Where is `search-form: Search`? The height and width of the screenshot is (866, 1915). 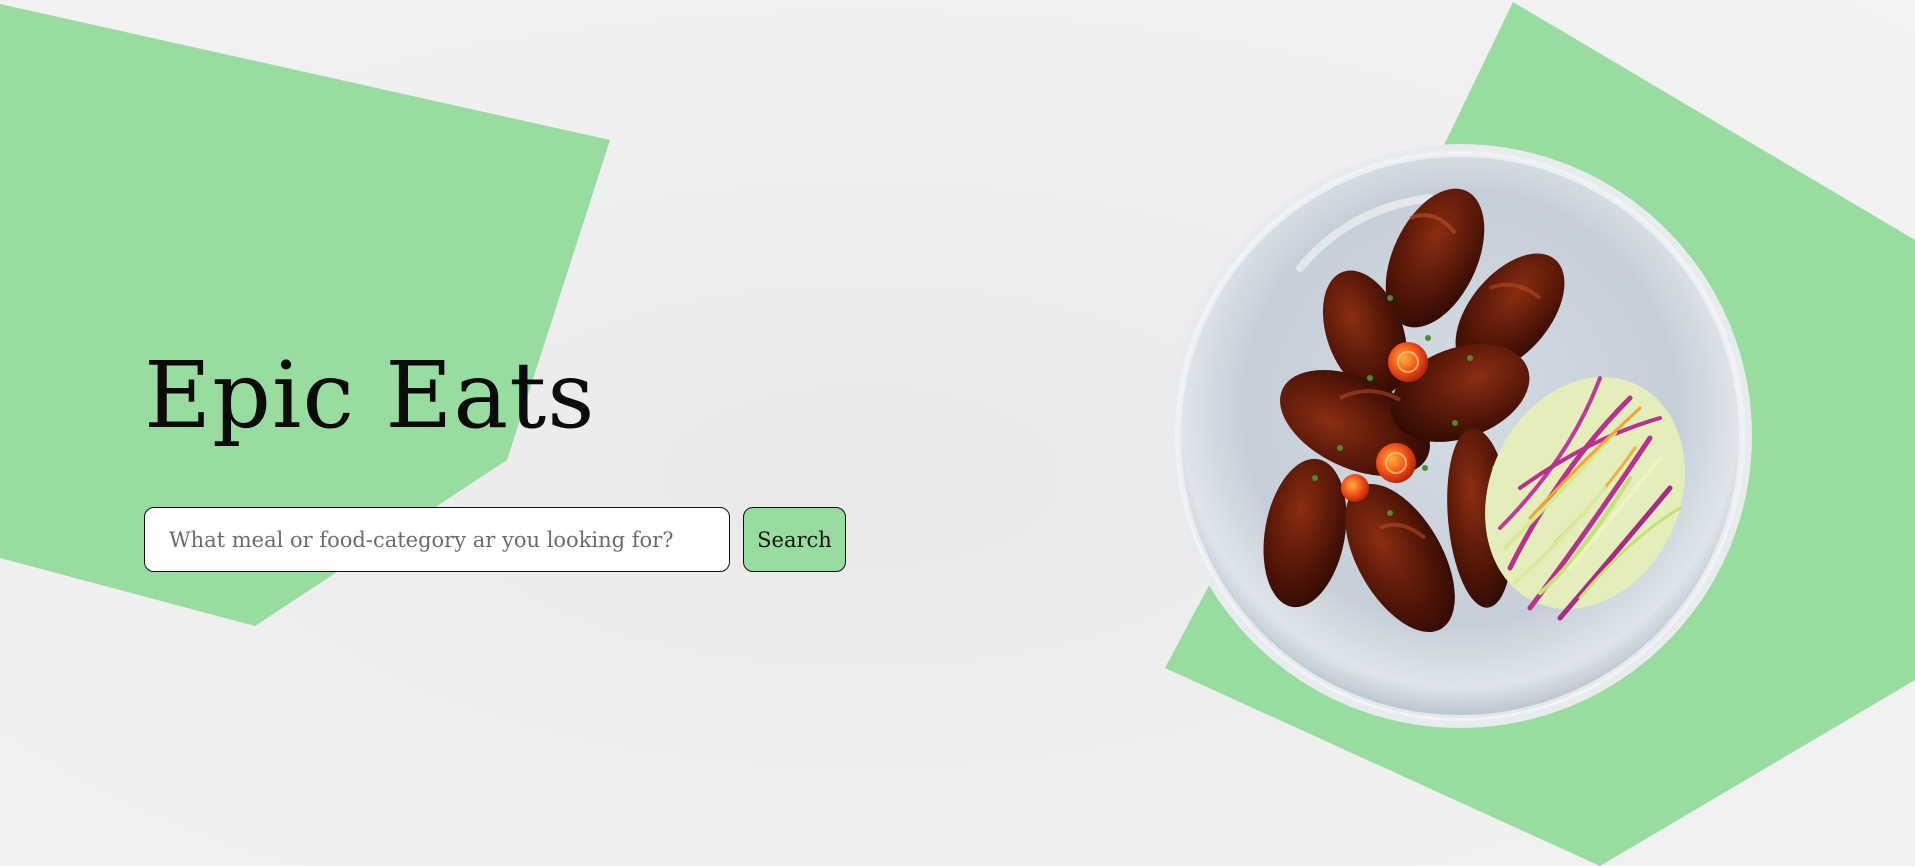
search-form: Search is located at coordinates (495, 539).